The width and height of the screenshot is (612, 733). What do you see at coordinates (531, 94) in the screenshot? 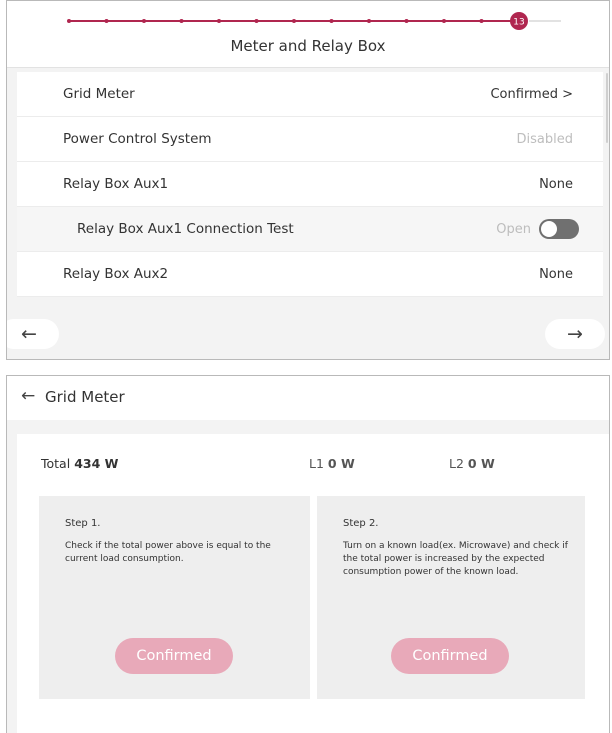
I see `grid-meter-status: Confirmed >` at bounding box center [531, 94].